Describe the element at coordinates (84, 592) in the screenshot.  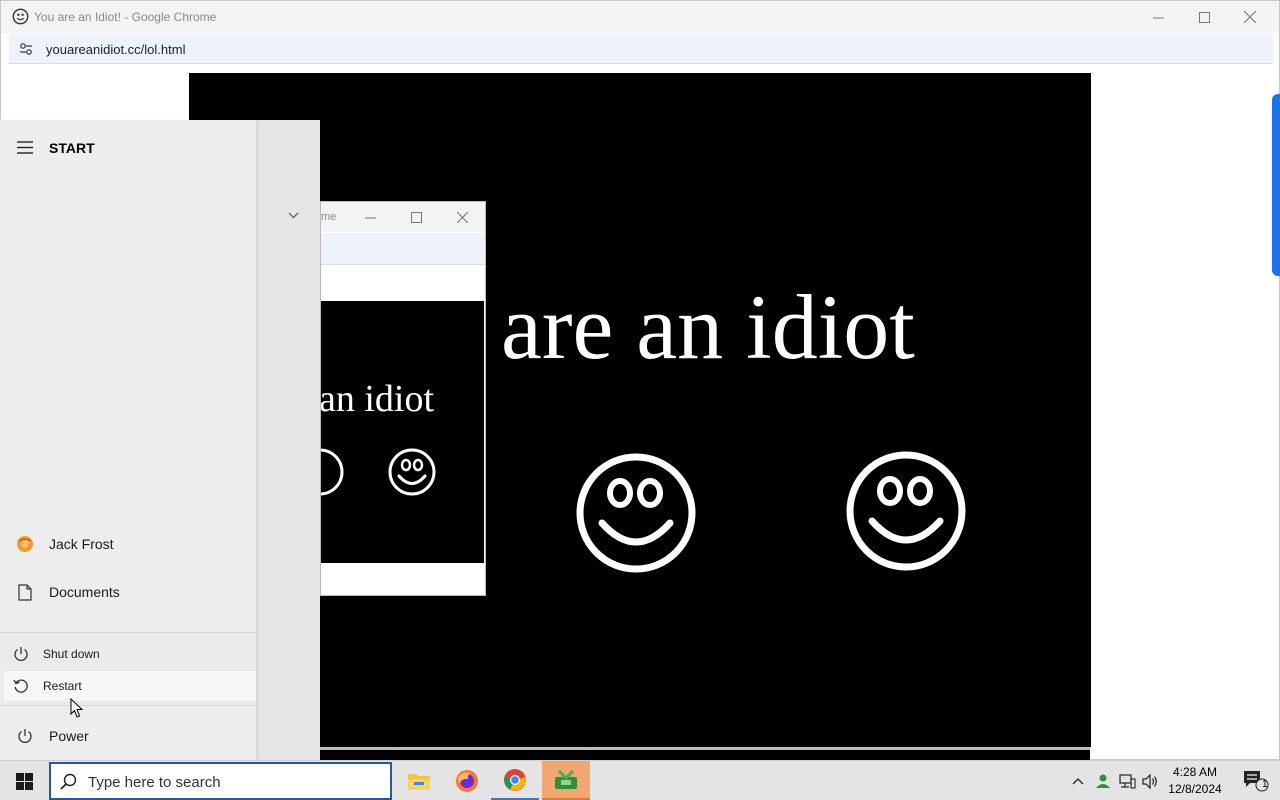
I see `documents-label: Documents` at that location.